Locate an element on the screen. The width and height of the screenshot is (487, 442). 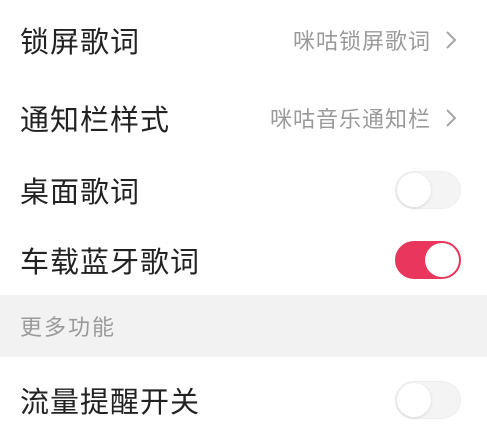
desktop-lyrics-right is located at coordinates (428, 190).